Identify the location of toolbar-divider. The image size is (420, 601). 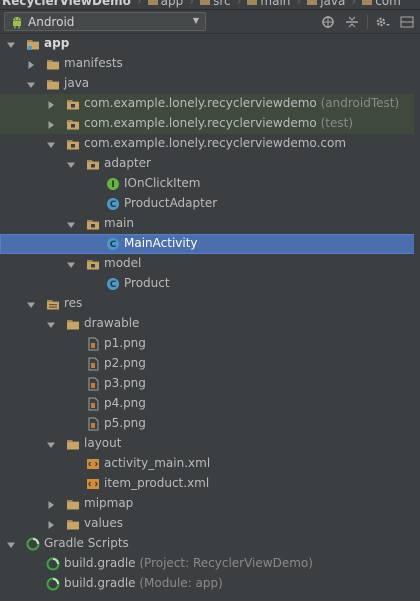
(367, 21).